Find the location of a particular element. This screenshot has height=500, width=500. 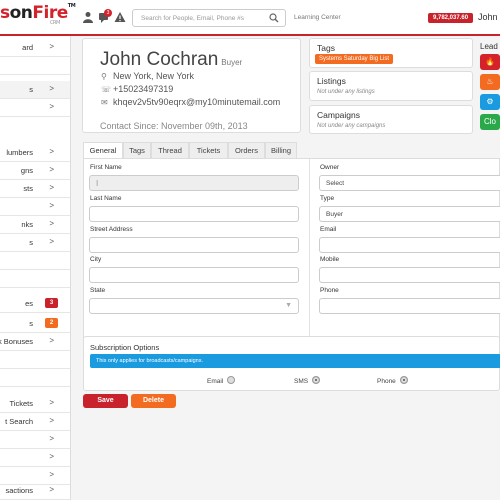

sidebar-item: ard > is located at coordinates (35, 48).